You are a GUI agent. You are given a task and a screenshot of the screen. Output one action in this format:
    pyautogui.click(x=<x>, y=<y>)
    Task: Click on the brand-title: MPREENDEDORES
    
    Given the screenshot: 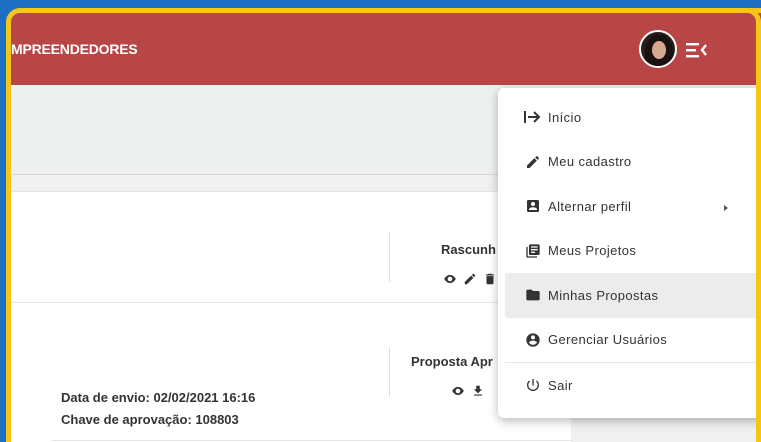 What is the action you would take?
    pyautogui.click(x=74, y=49)
    